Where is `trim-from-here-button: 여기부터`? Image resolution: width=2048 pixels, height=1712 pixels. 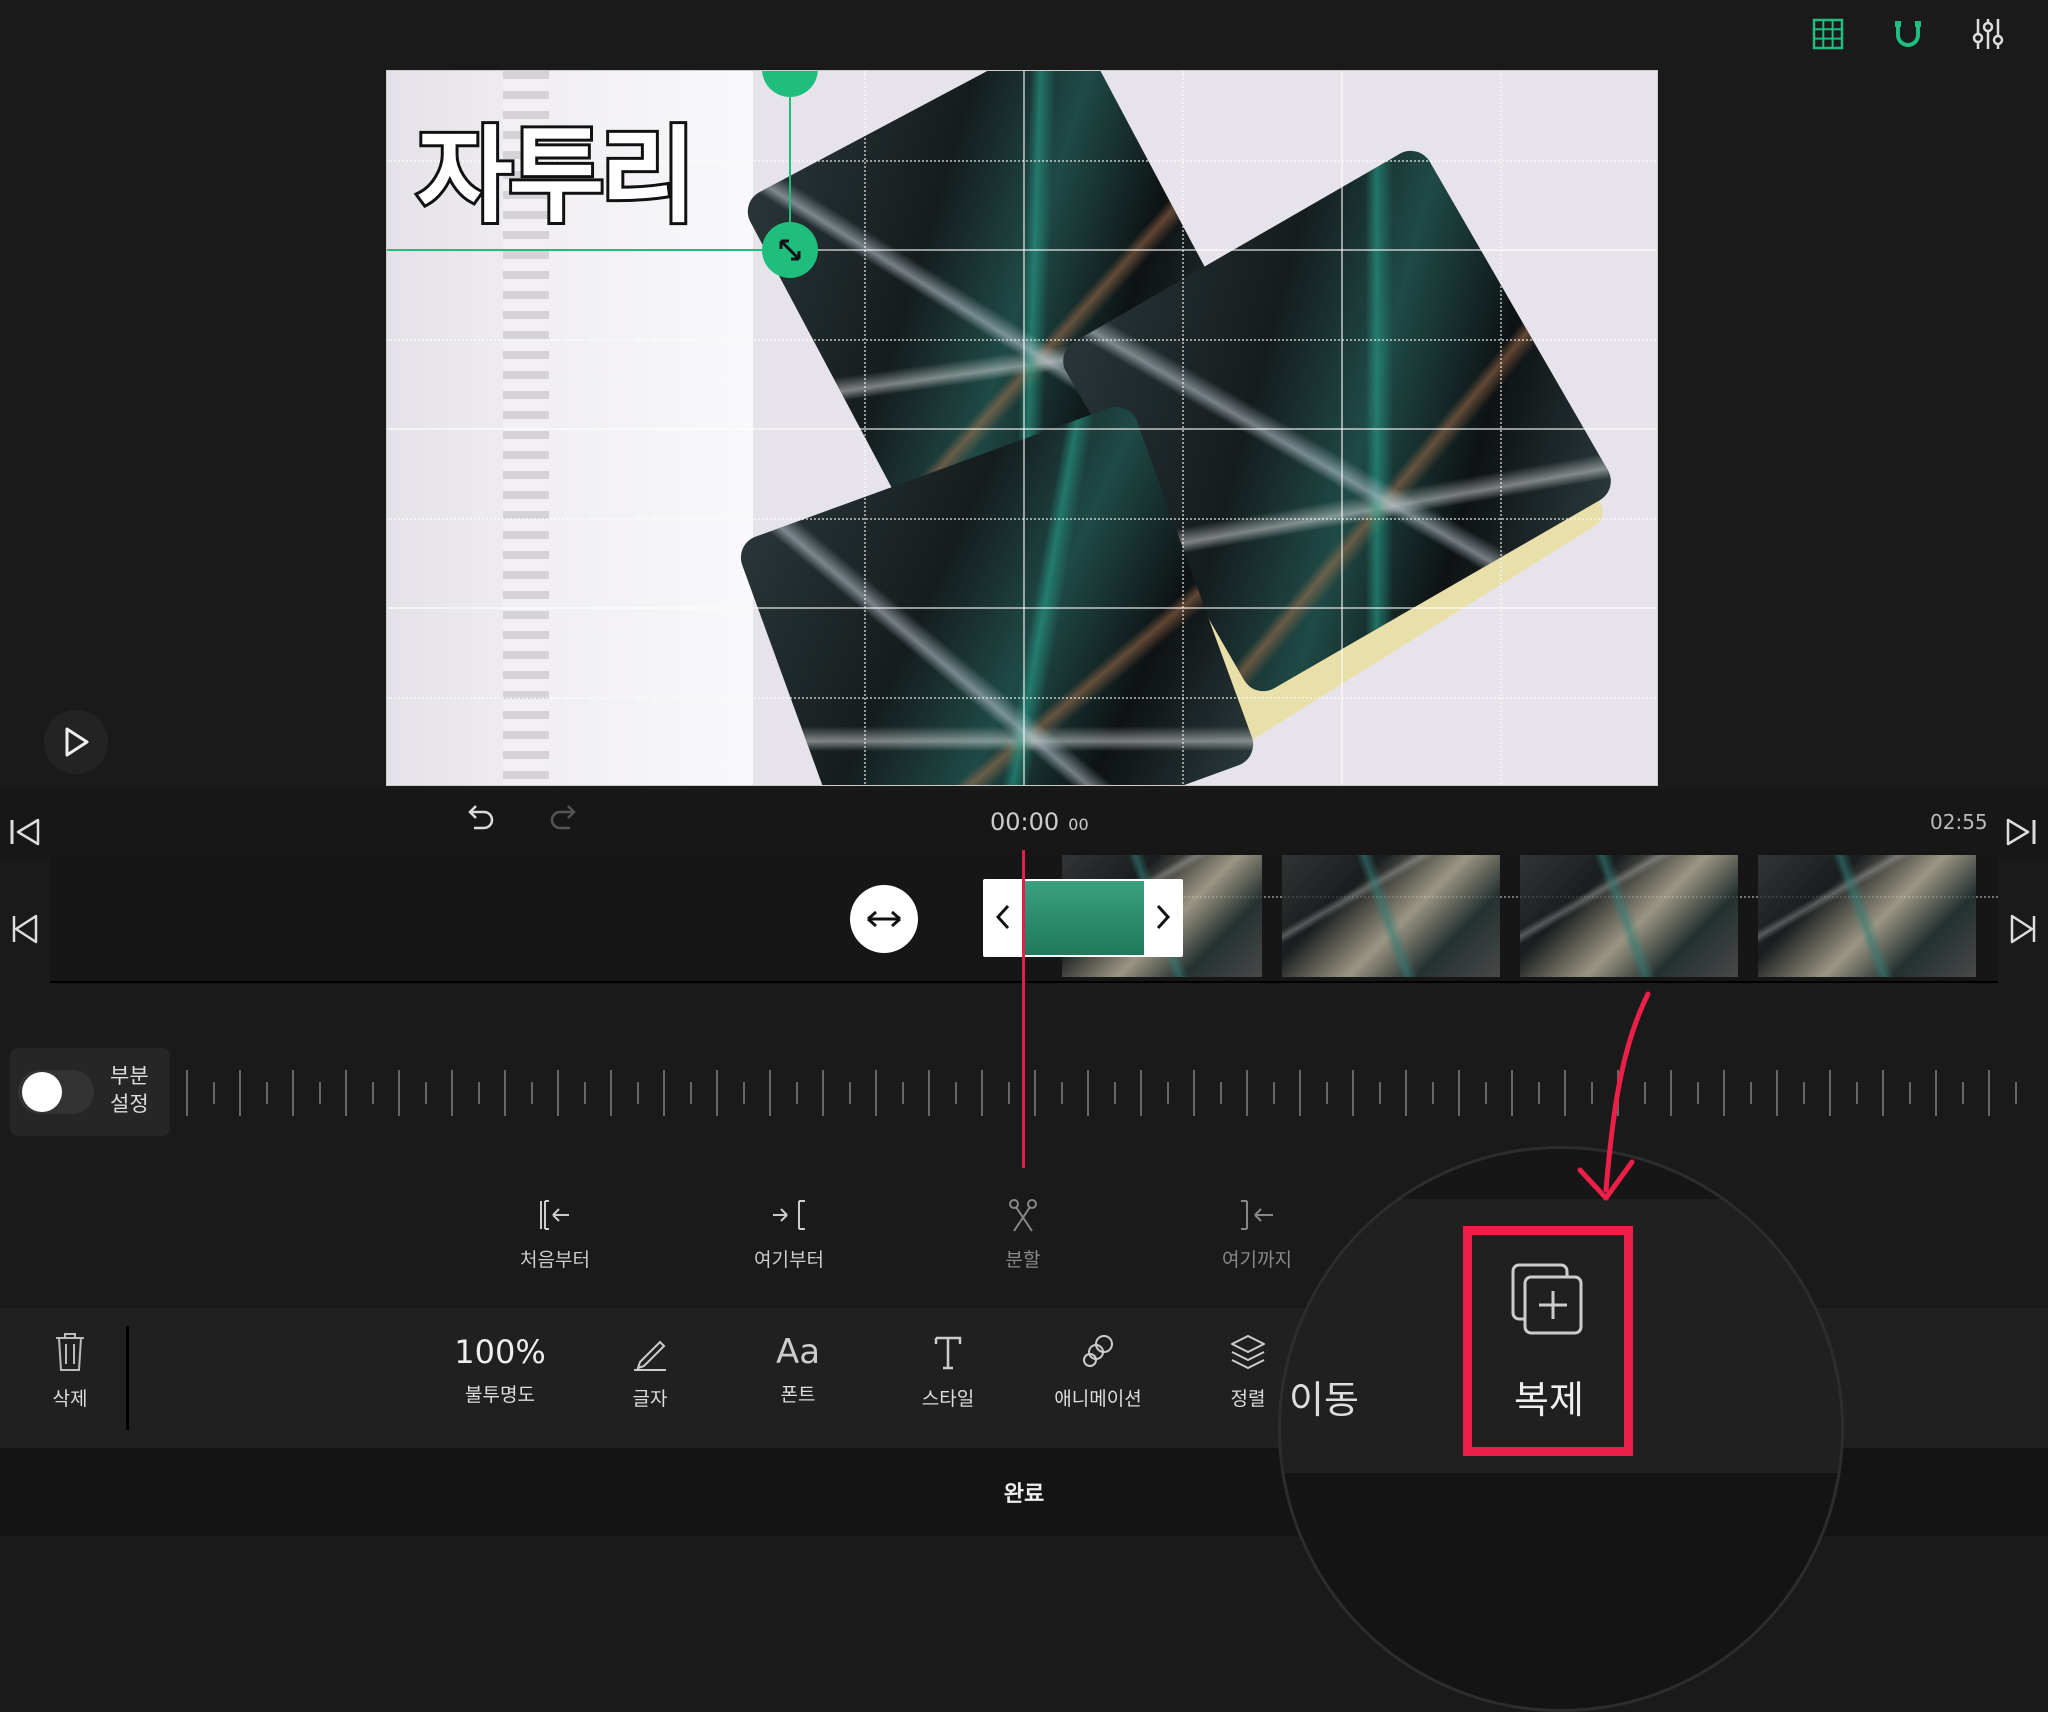 trim-from-here-button: 여기부터 is located at coordinates (789, 1233).